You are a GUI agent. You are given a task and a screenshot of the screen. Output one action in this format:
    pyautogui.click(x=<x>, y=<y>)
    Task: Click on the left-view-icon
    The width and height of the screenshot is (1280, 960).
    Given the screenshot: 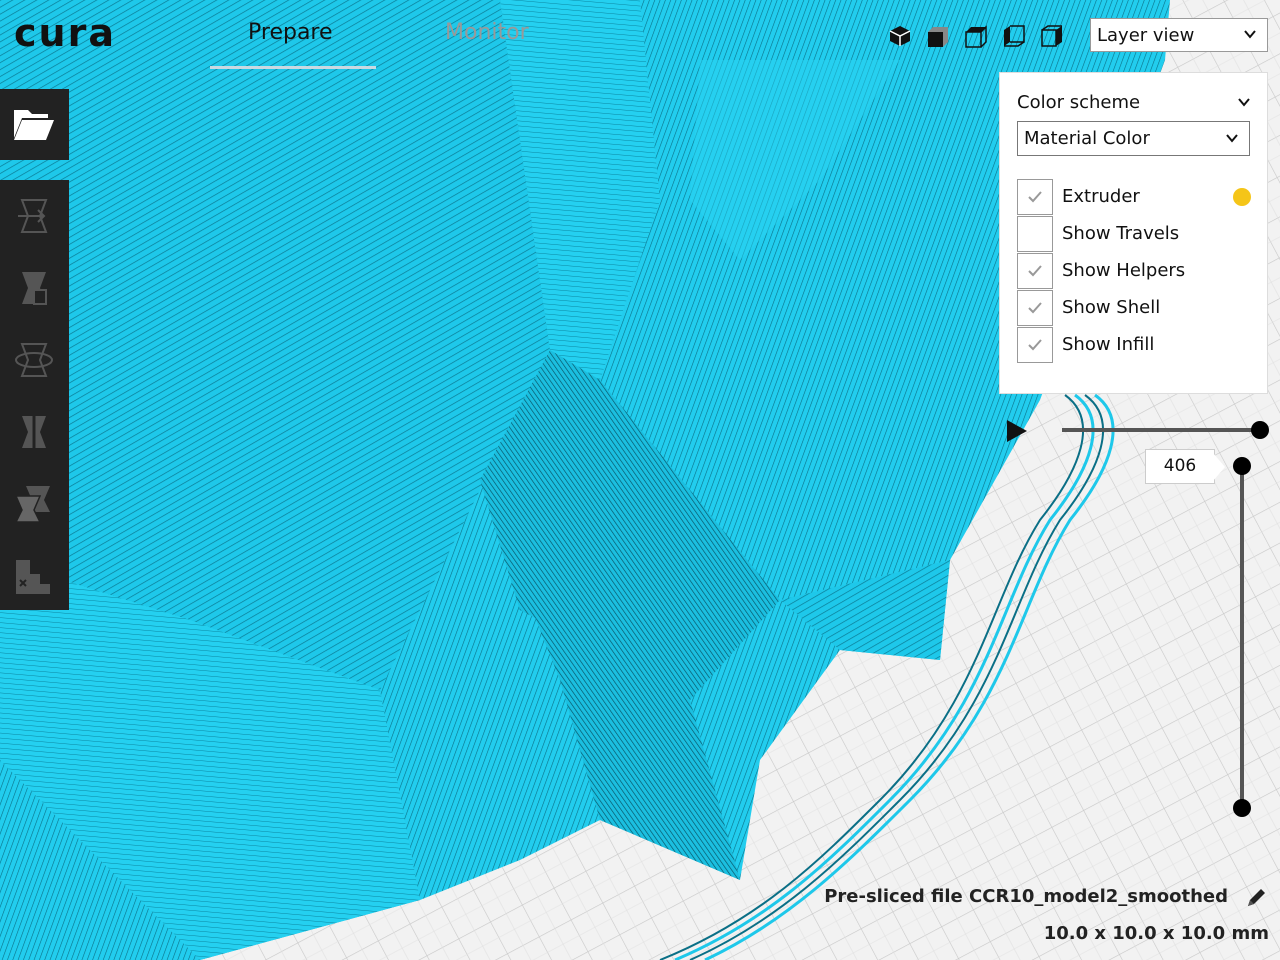 What is the action you would take?
    pyautogui.click(x=1014, y=36)
    